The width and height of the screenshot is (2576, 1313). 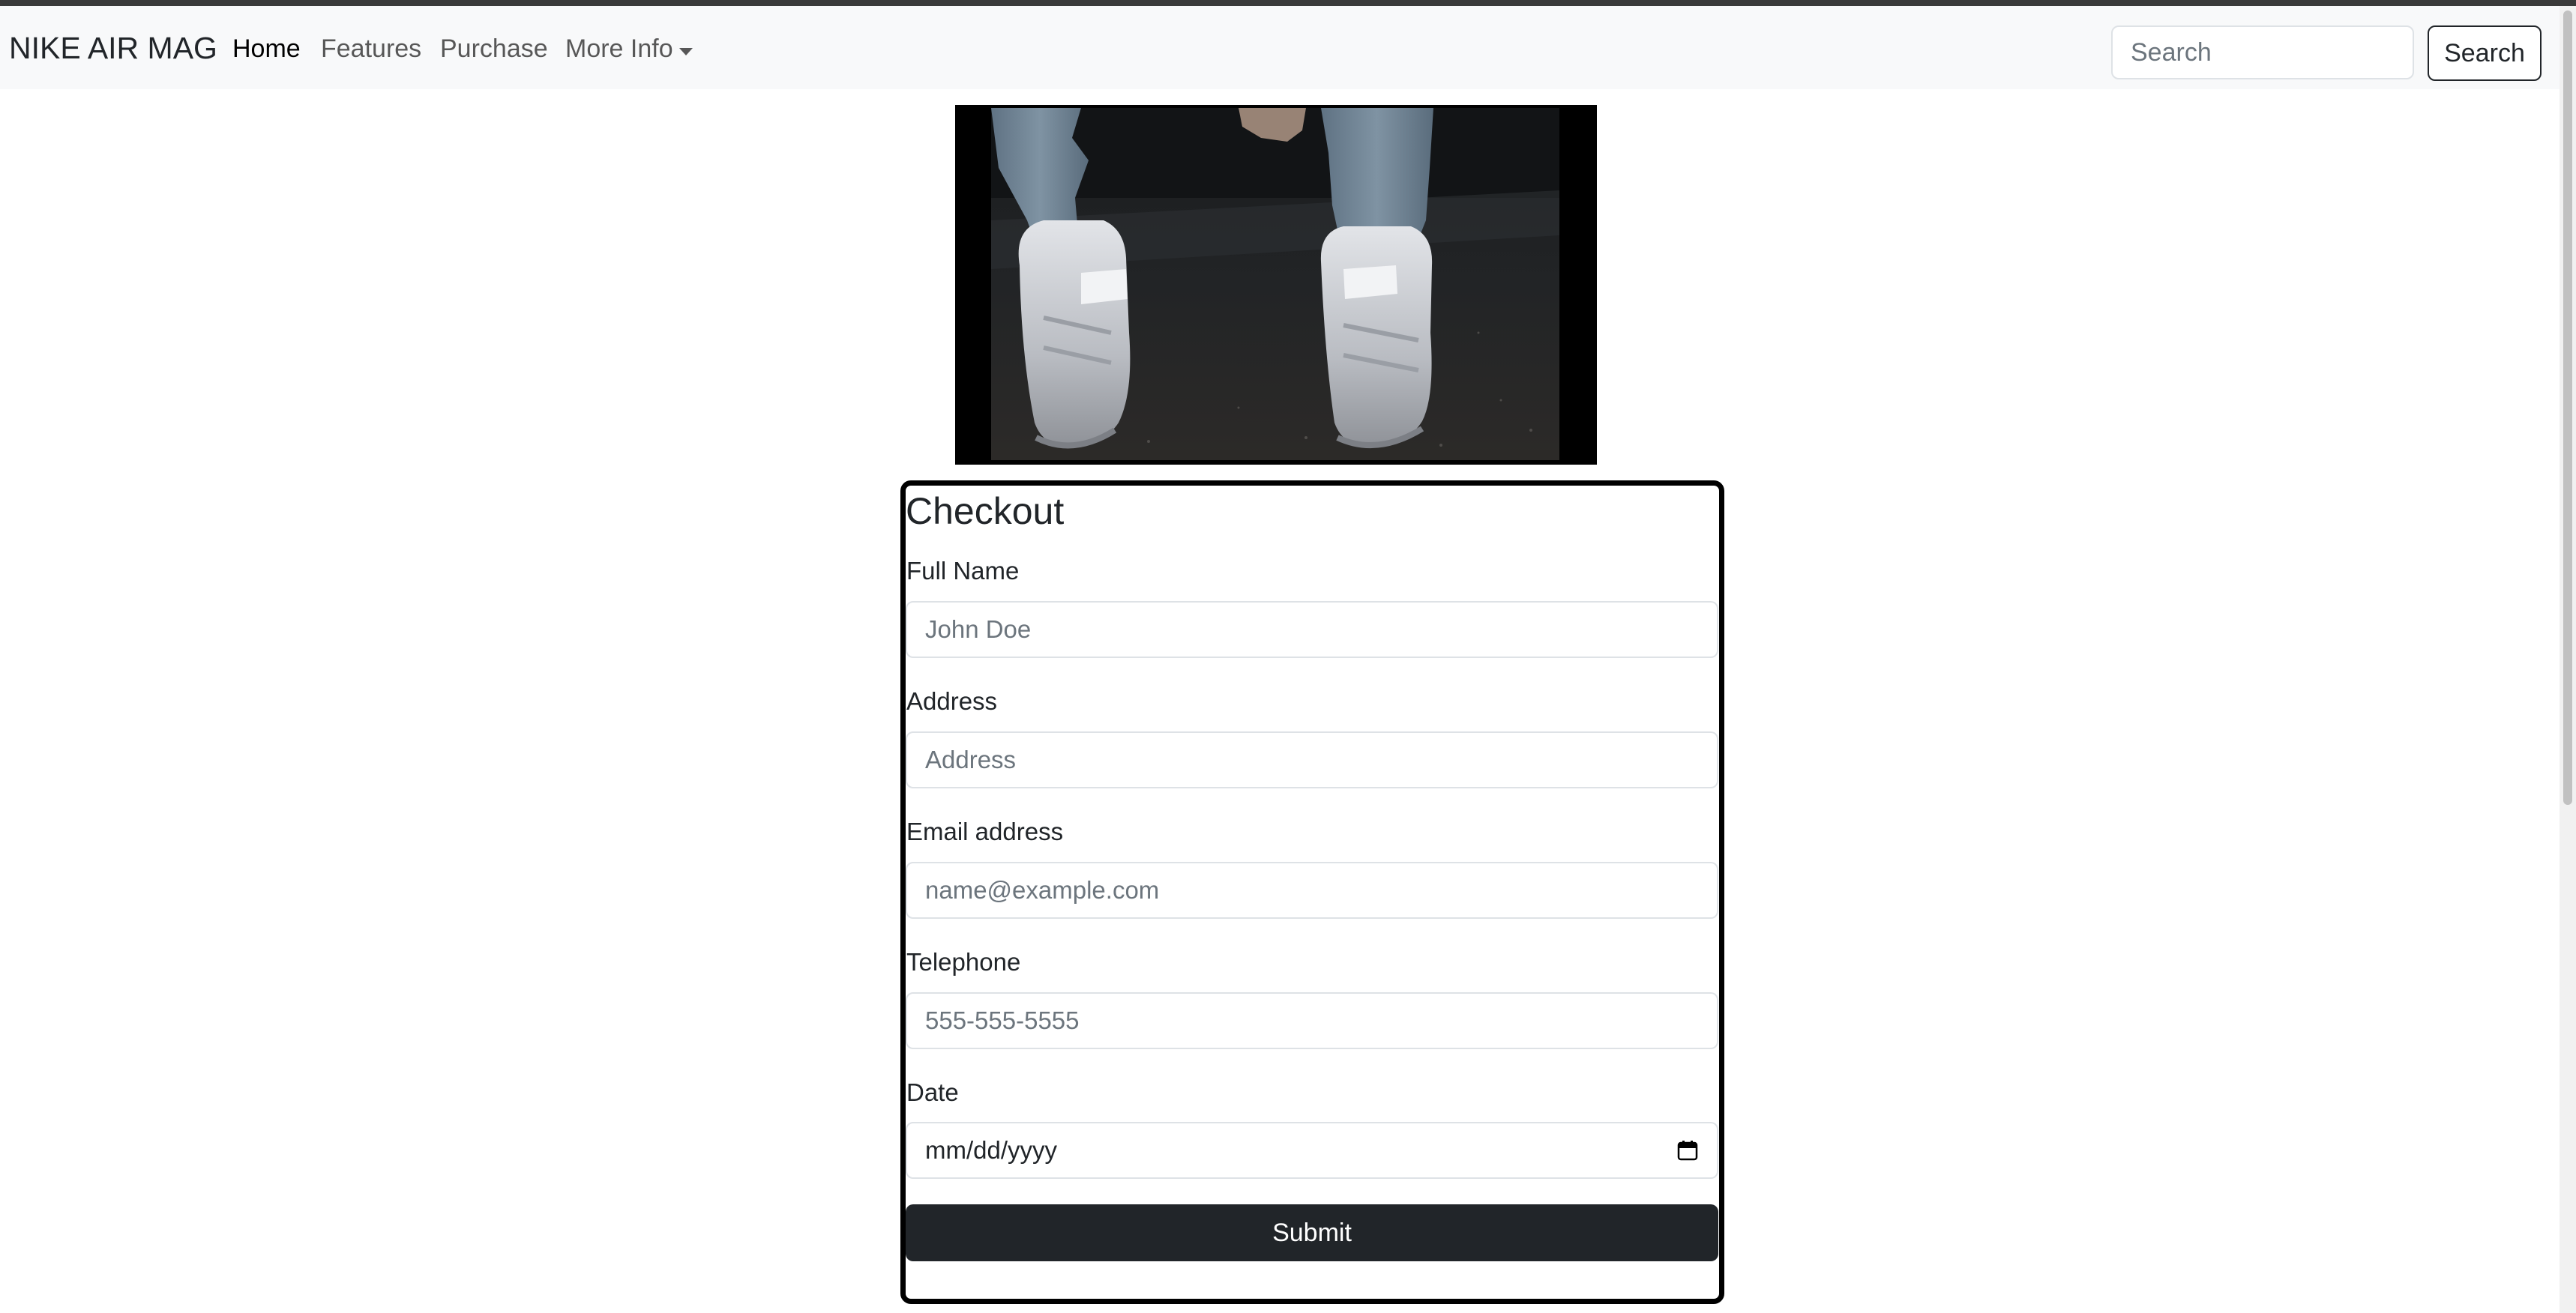 What do you see at coordinates (371, 48) in the screenshot?
I see `nav-link-features: Features` at bounding box center [371, 48].